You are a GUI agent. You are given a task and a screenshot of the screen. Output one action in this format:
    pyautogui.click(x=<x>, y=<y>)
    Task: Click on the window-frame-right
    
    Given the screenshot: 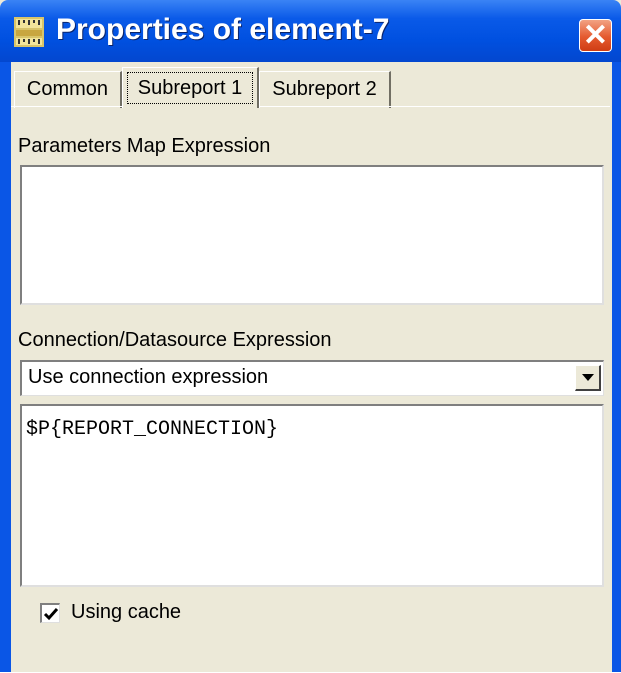 What is the action you would take?
    pyautogui.click(x=616, y=367)
    